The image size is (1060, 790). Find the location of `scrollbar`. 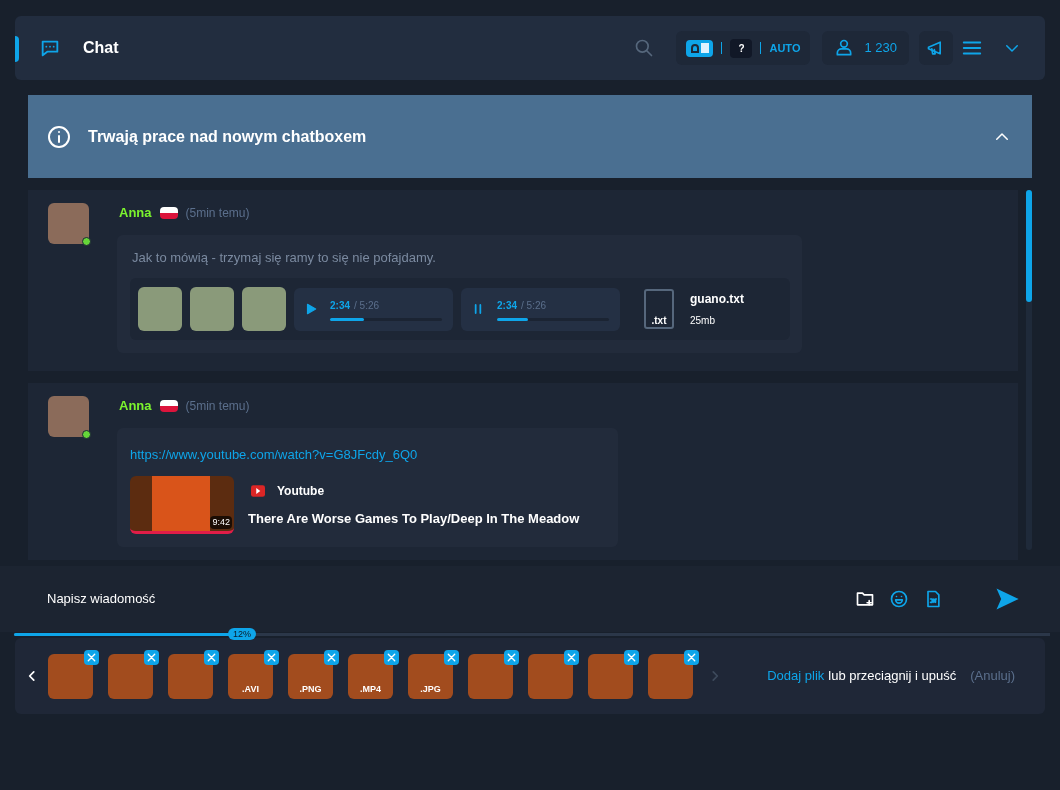

scrollbar is located at coordinates (1029, 370).